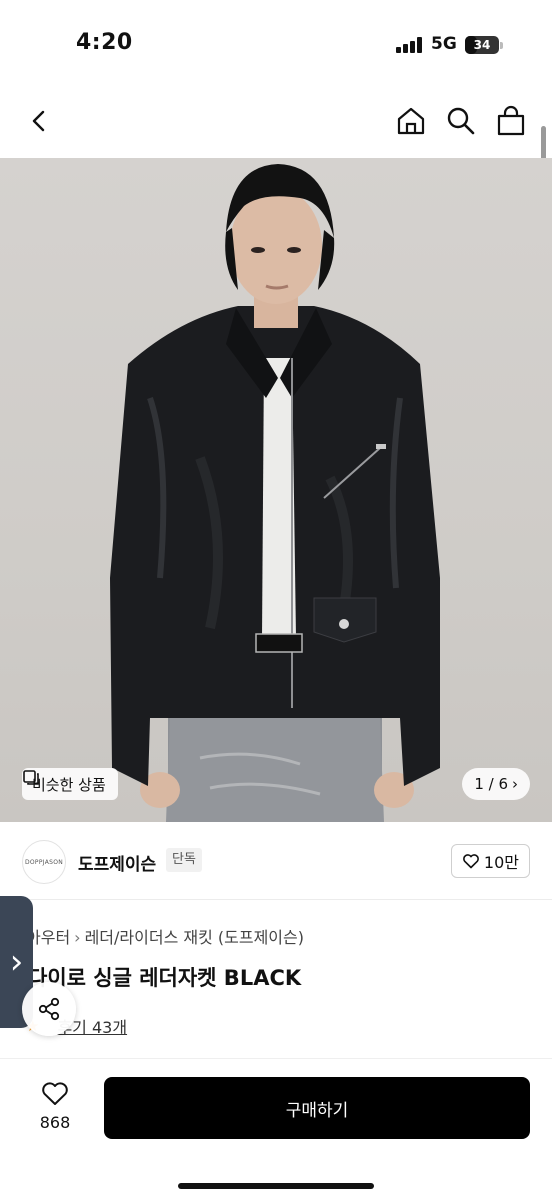 Image resolution: width=552 pixels, height=1200 pixels. I want to click on similar-products-button: 비슷한 상품, so click(70, 784).